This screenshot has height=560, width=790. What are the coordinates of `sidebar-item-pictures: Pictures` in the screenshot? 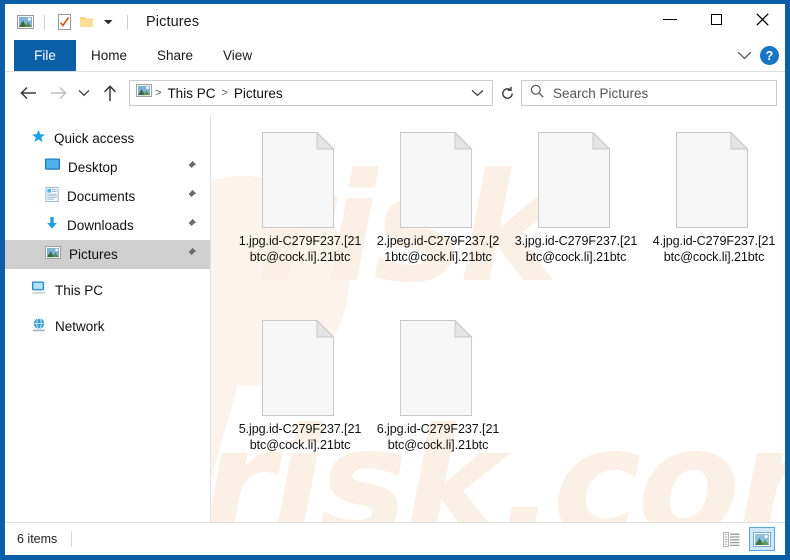 It's located at (107, 254).